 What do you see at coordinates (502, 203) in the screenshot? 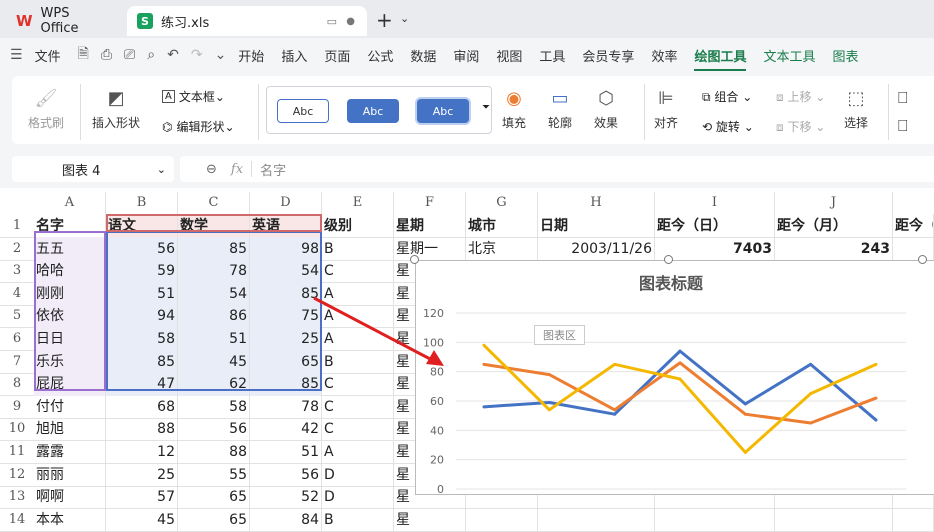
I see `column-header-G: G` at bounding box center [502, 203].